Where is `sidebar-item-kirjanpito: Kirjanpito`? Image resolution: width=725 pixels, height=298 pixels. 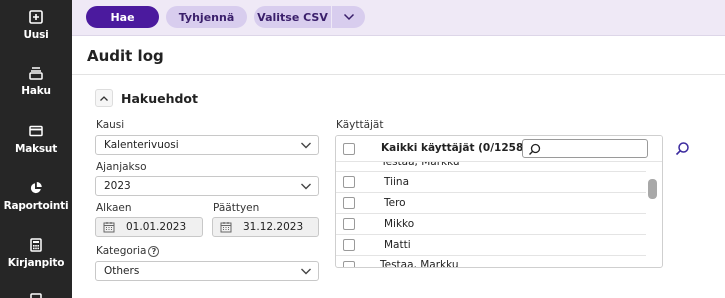
sidebar-item-kirjanpito: Kirjanpito is located at coordinates (36, 256).